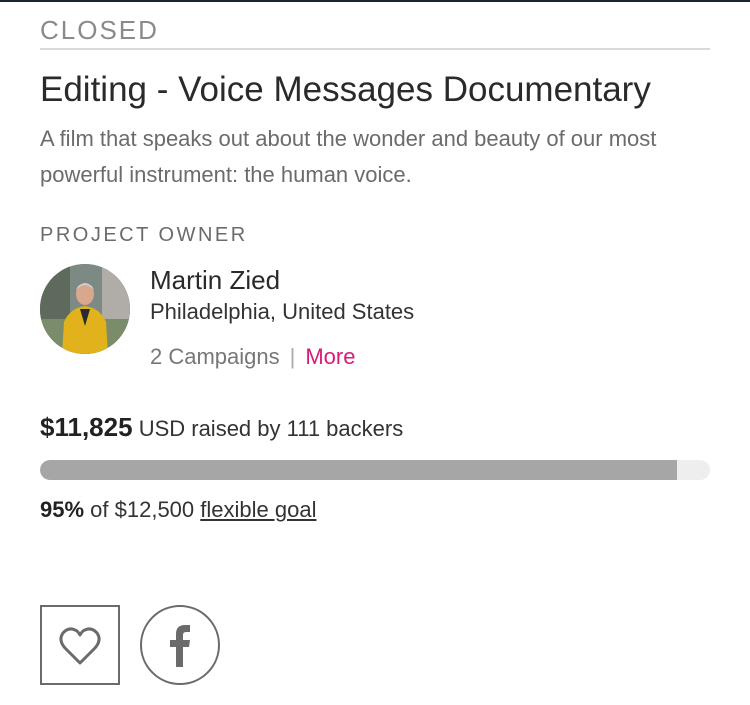  I want to click on heart-icon, so click(80, 646).